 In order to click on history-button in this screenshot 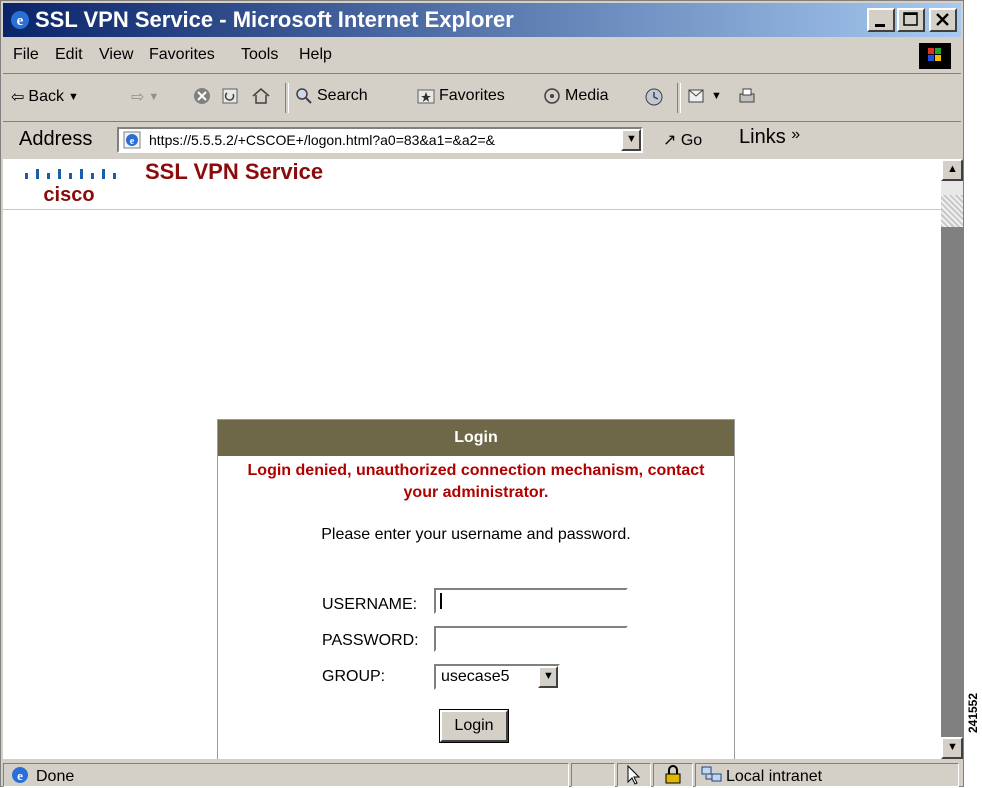, I will do `click(654, 97)`.